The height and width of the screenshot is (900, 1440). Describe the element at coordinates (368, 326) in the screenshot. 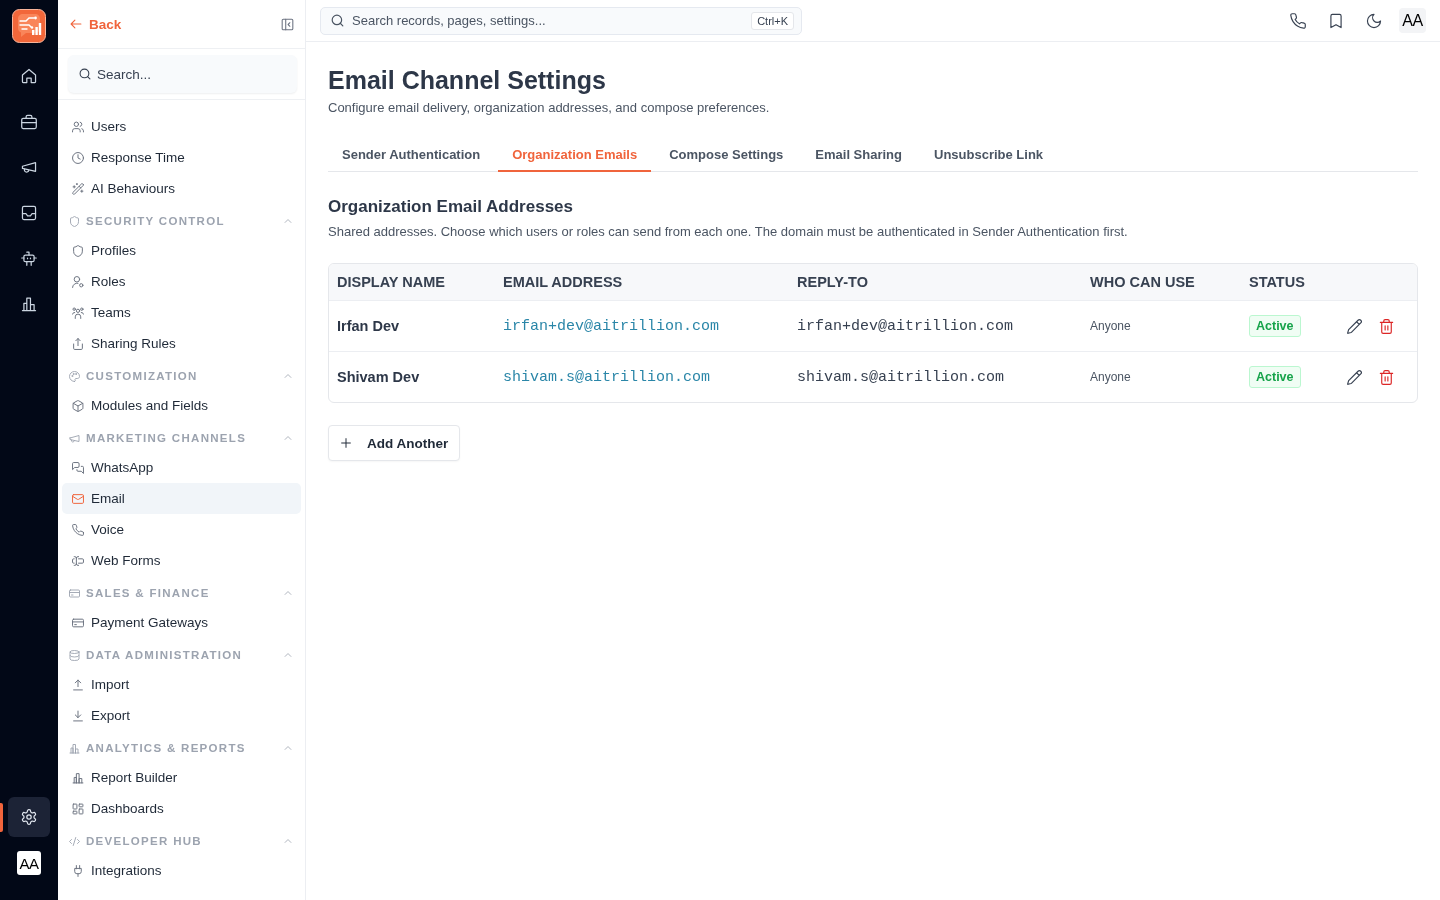

I see `table-cell-text: Irfan Dev` at that location.